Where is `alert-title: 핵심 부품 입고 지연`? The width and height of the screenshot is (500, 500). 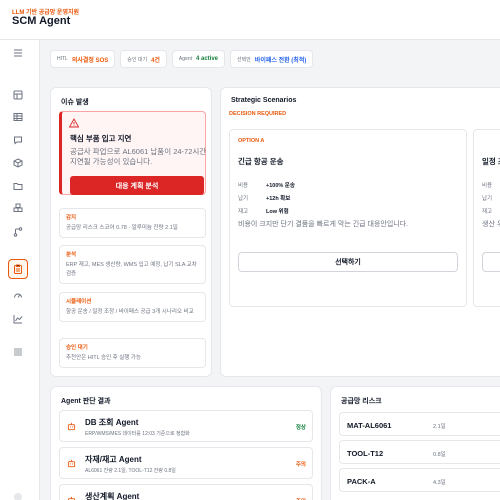 alert-title: 핵심 부품 입고 지연 is located at coordinates (101, 138).